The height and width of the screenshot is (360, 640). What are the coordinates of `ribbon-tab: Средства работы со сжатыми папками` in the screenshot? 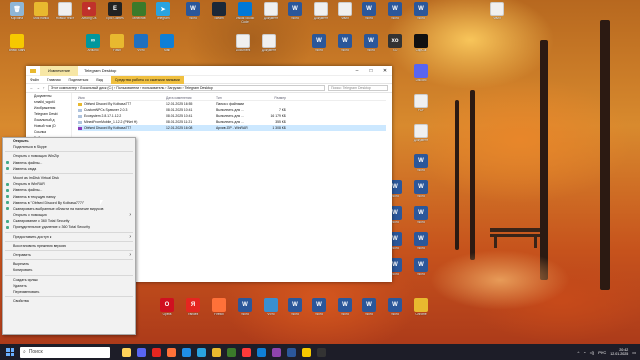 It's located at (147, 79).